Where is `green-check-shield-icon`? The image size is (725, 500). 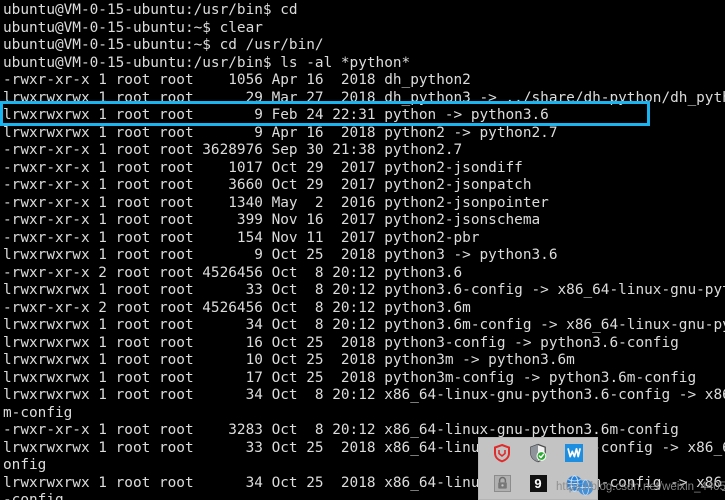 green-check-shield-icon is located at coordinates (538, 453).